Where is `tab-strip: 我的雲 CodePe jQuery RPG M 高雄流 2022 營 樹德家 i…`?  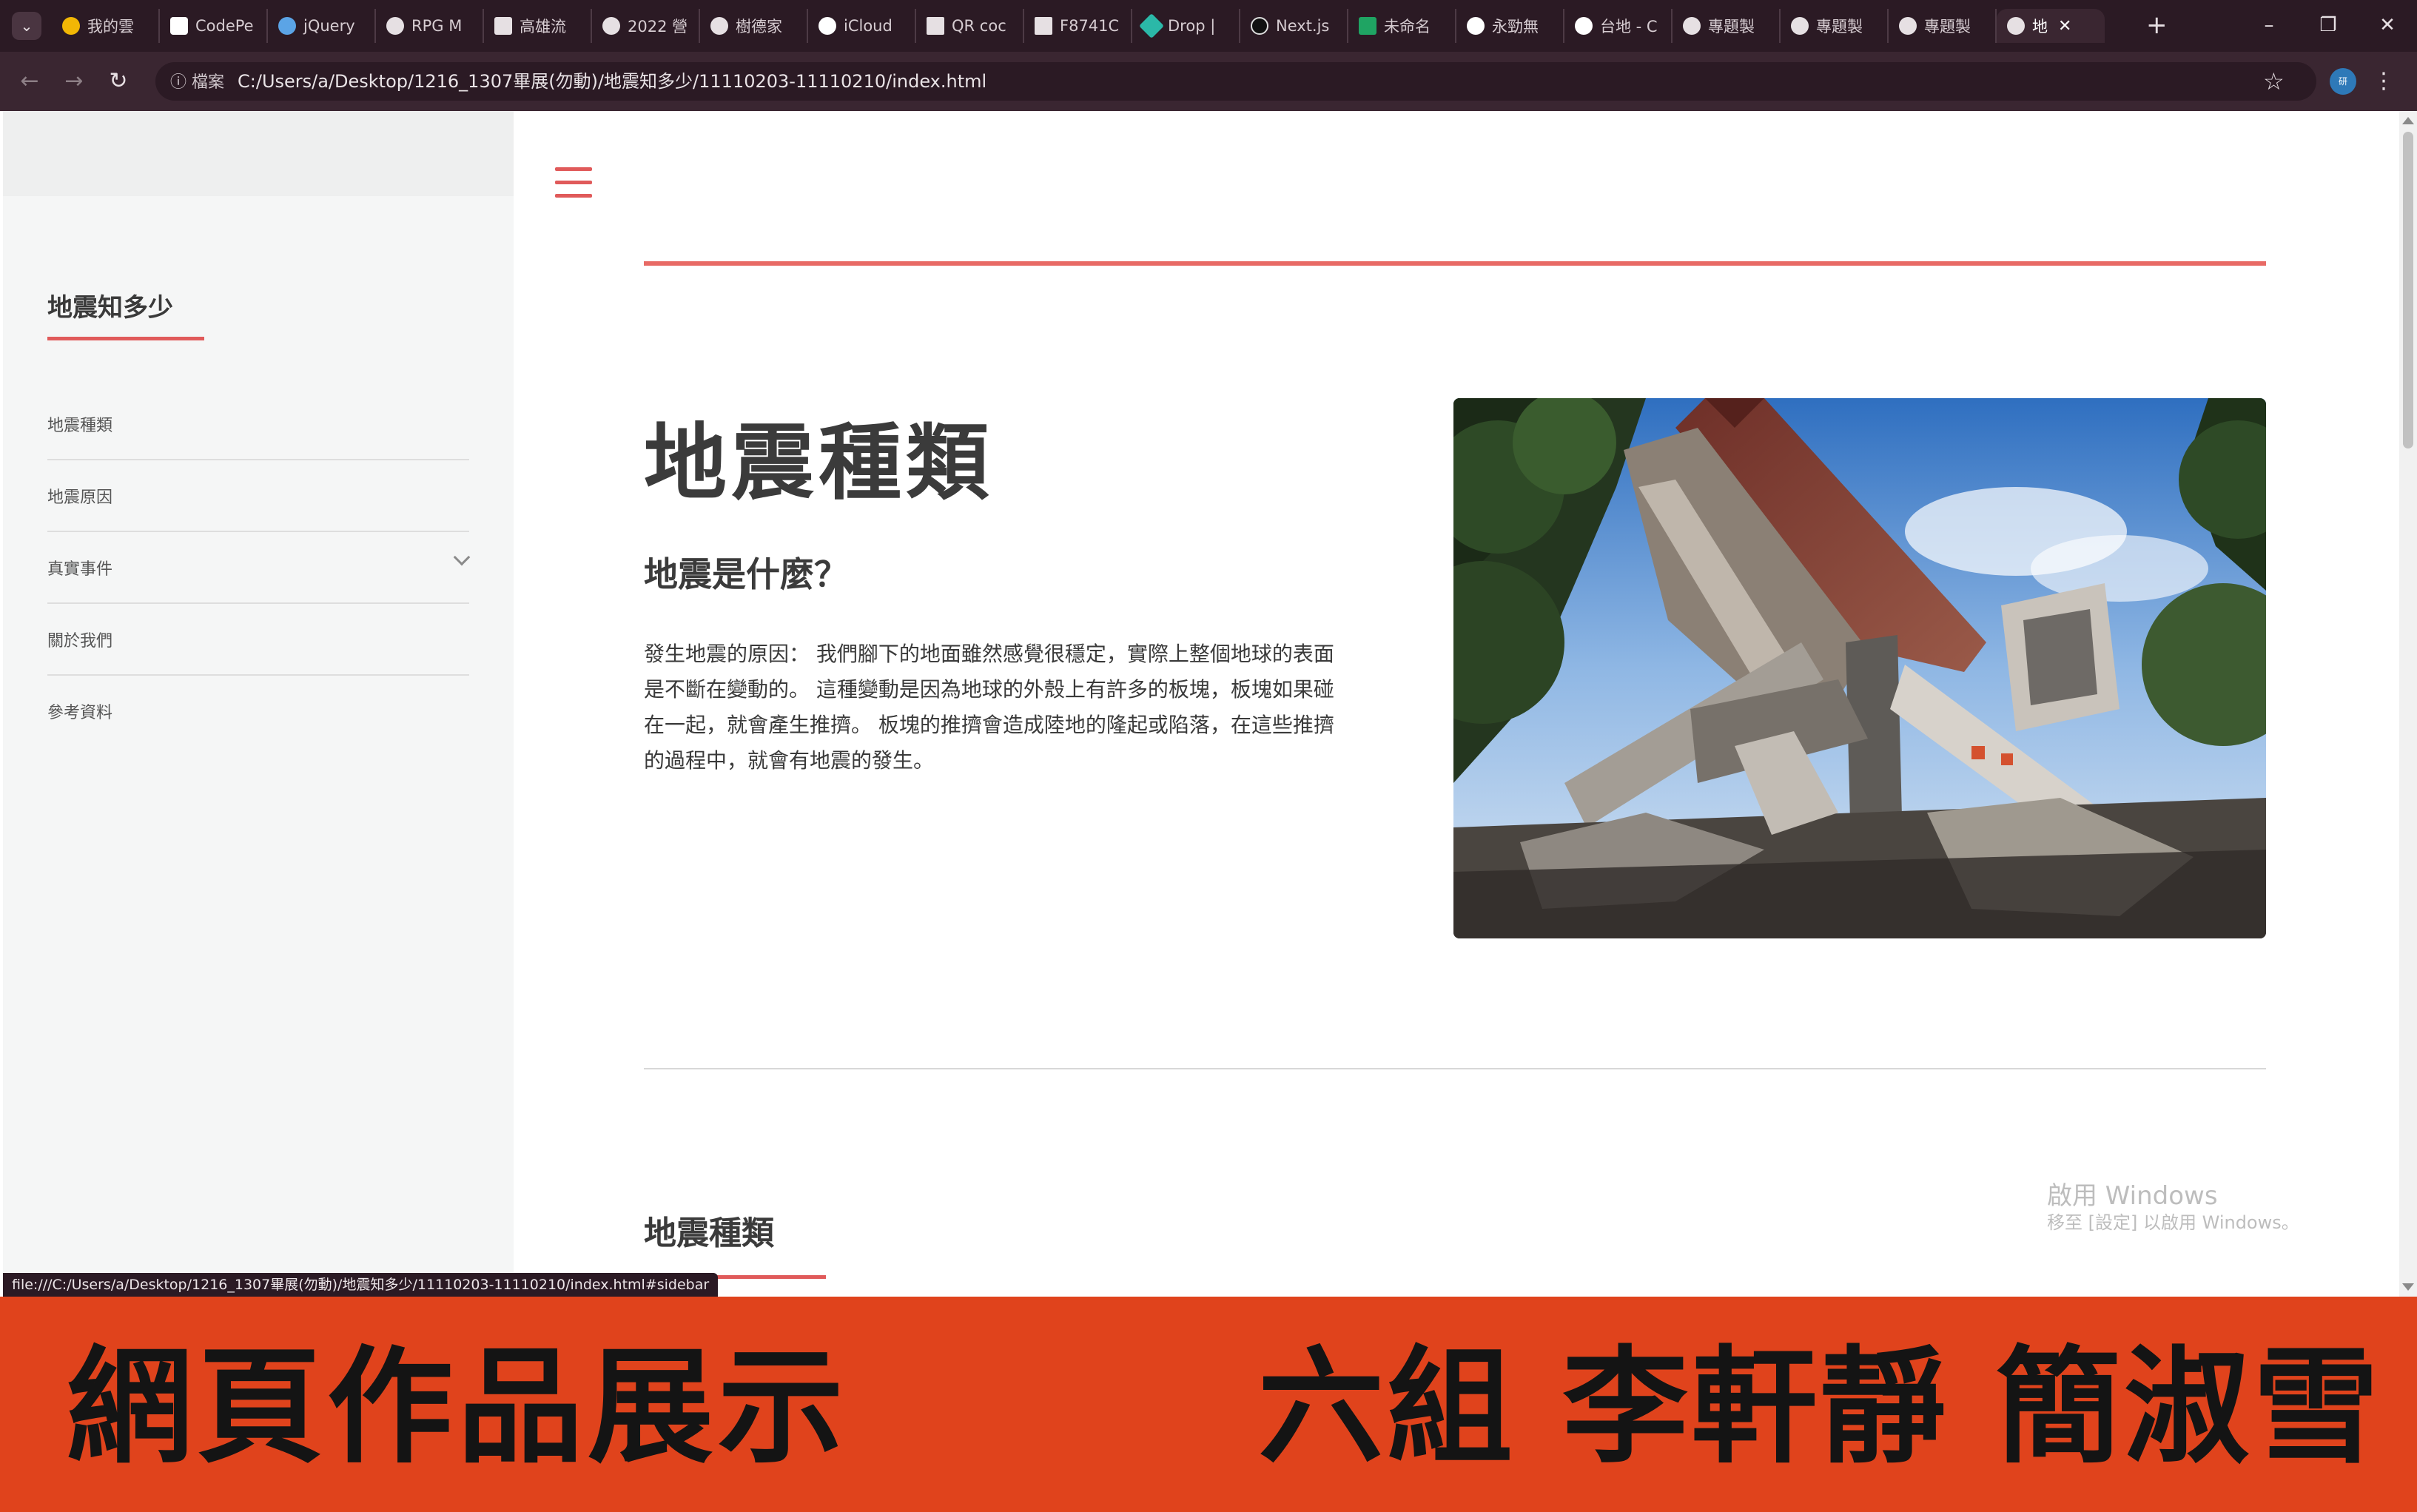 tab-strip: 我的雲 CodePe jQuery RPG M 高雄流 2022 營 樹德家 i… is located at coordinates (1078, 26).